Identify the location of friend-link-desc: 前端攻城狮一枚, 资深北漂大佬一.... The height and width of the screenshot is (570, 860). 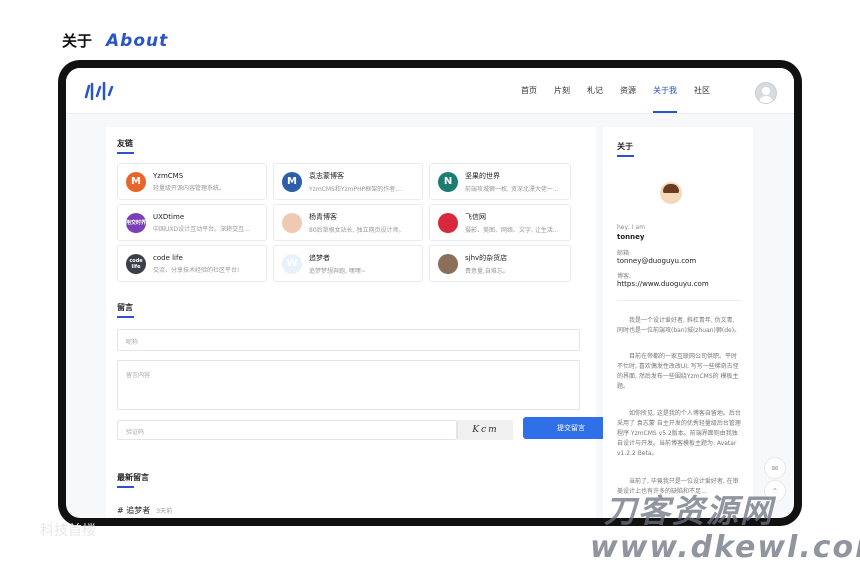
(512, 189).